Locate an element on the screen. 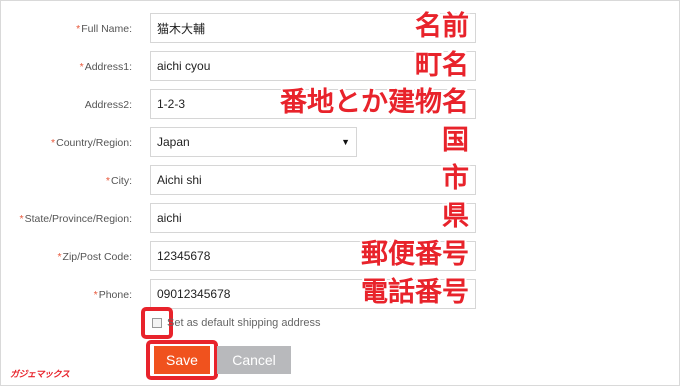  address1-label-text: Address1: is located at coordinates (108, 67).